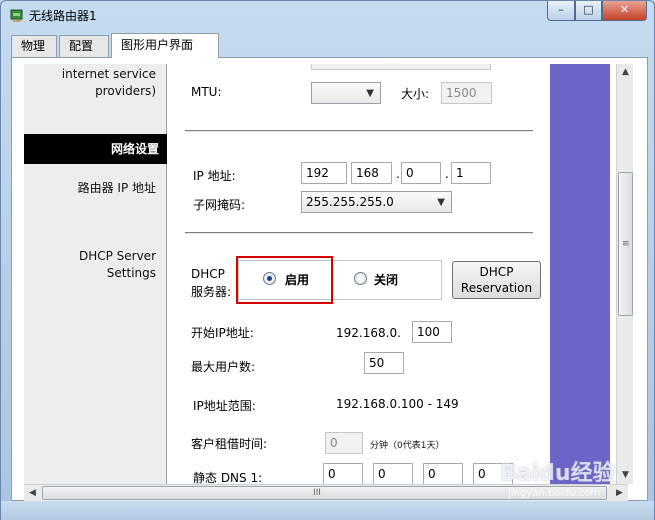  I want to click on dhcp-disable-label: 关闭, so click(386, 279).